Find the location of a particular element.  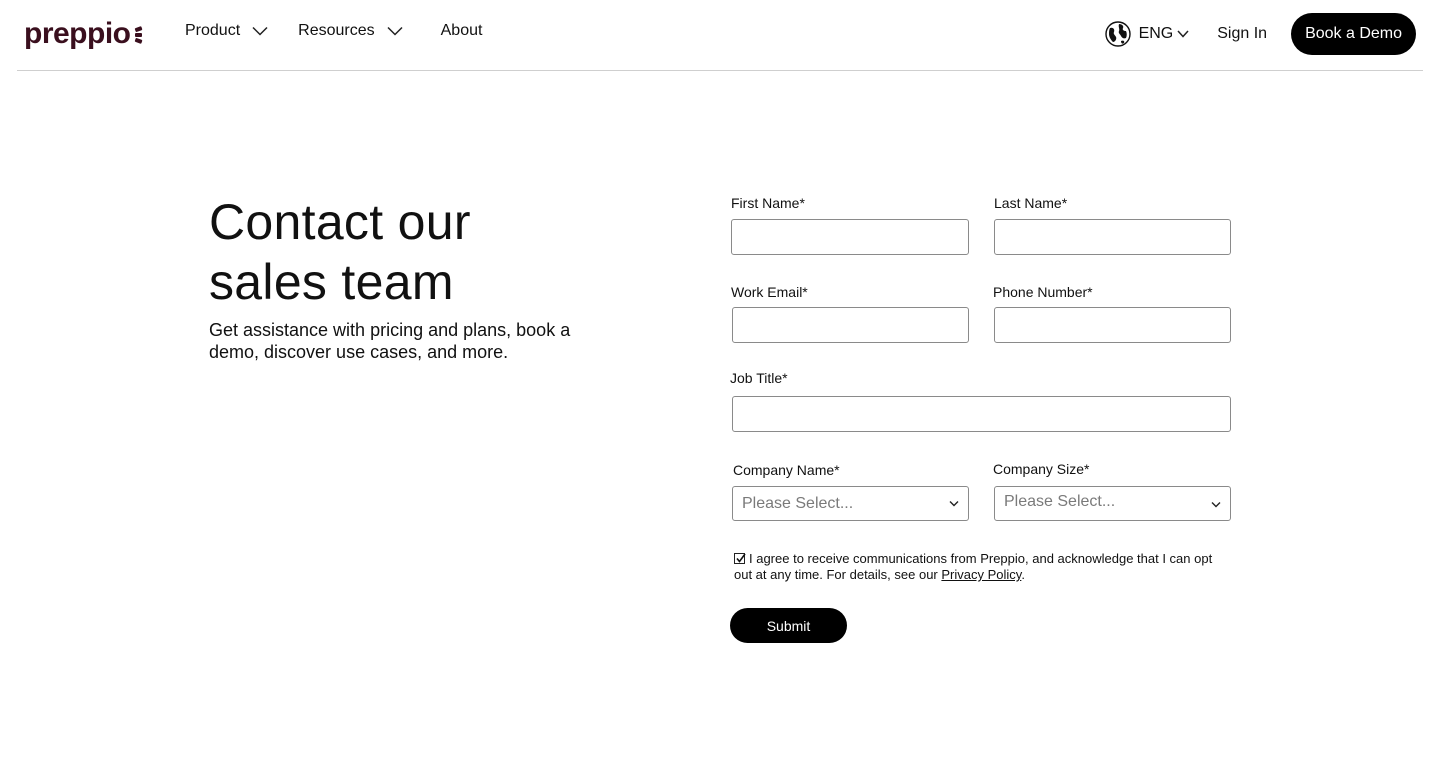

phone-number-field is located at coordinates (1112, 325).